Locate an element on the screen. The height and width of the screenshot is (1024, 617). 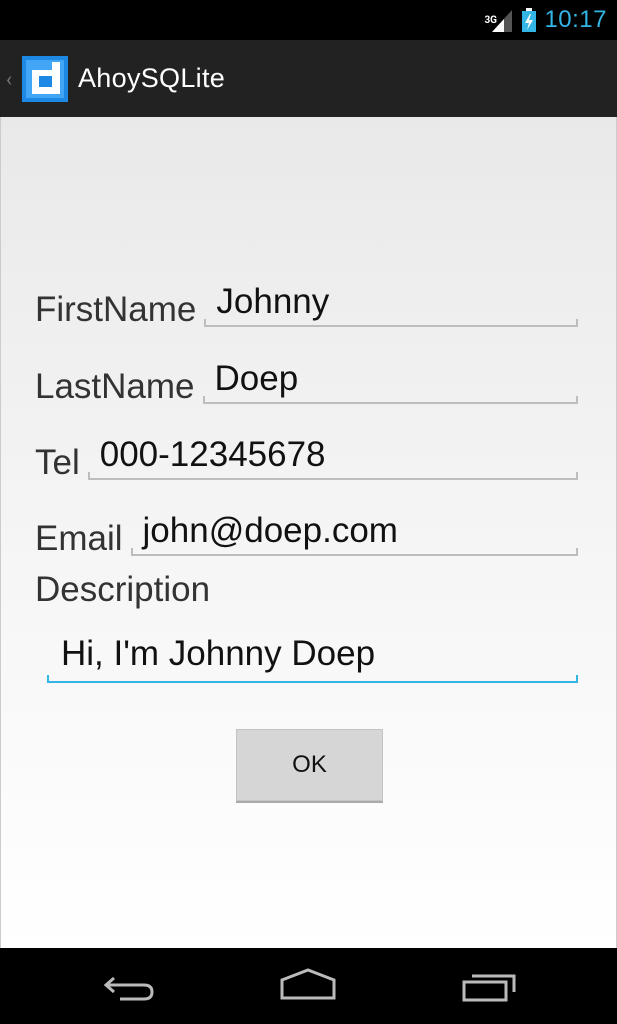
app-logo-icon is located at coordinates (45, 78).